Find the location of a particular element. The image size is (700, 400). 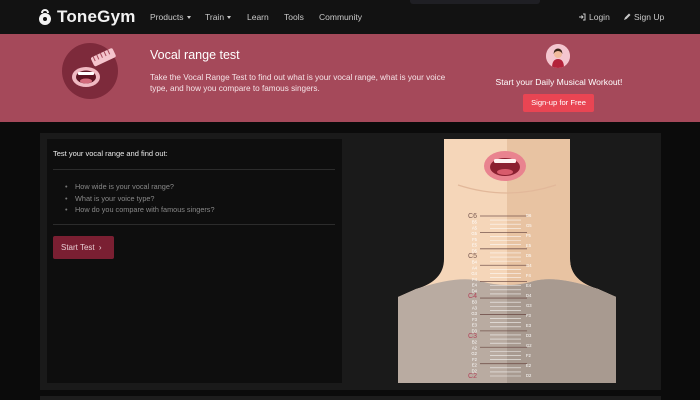

list-item: How do you compare with famous singers? is located at coordinates (139, 210).